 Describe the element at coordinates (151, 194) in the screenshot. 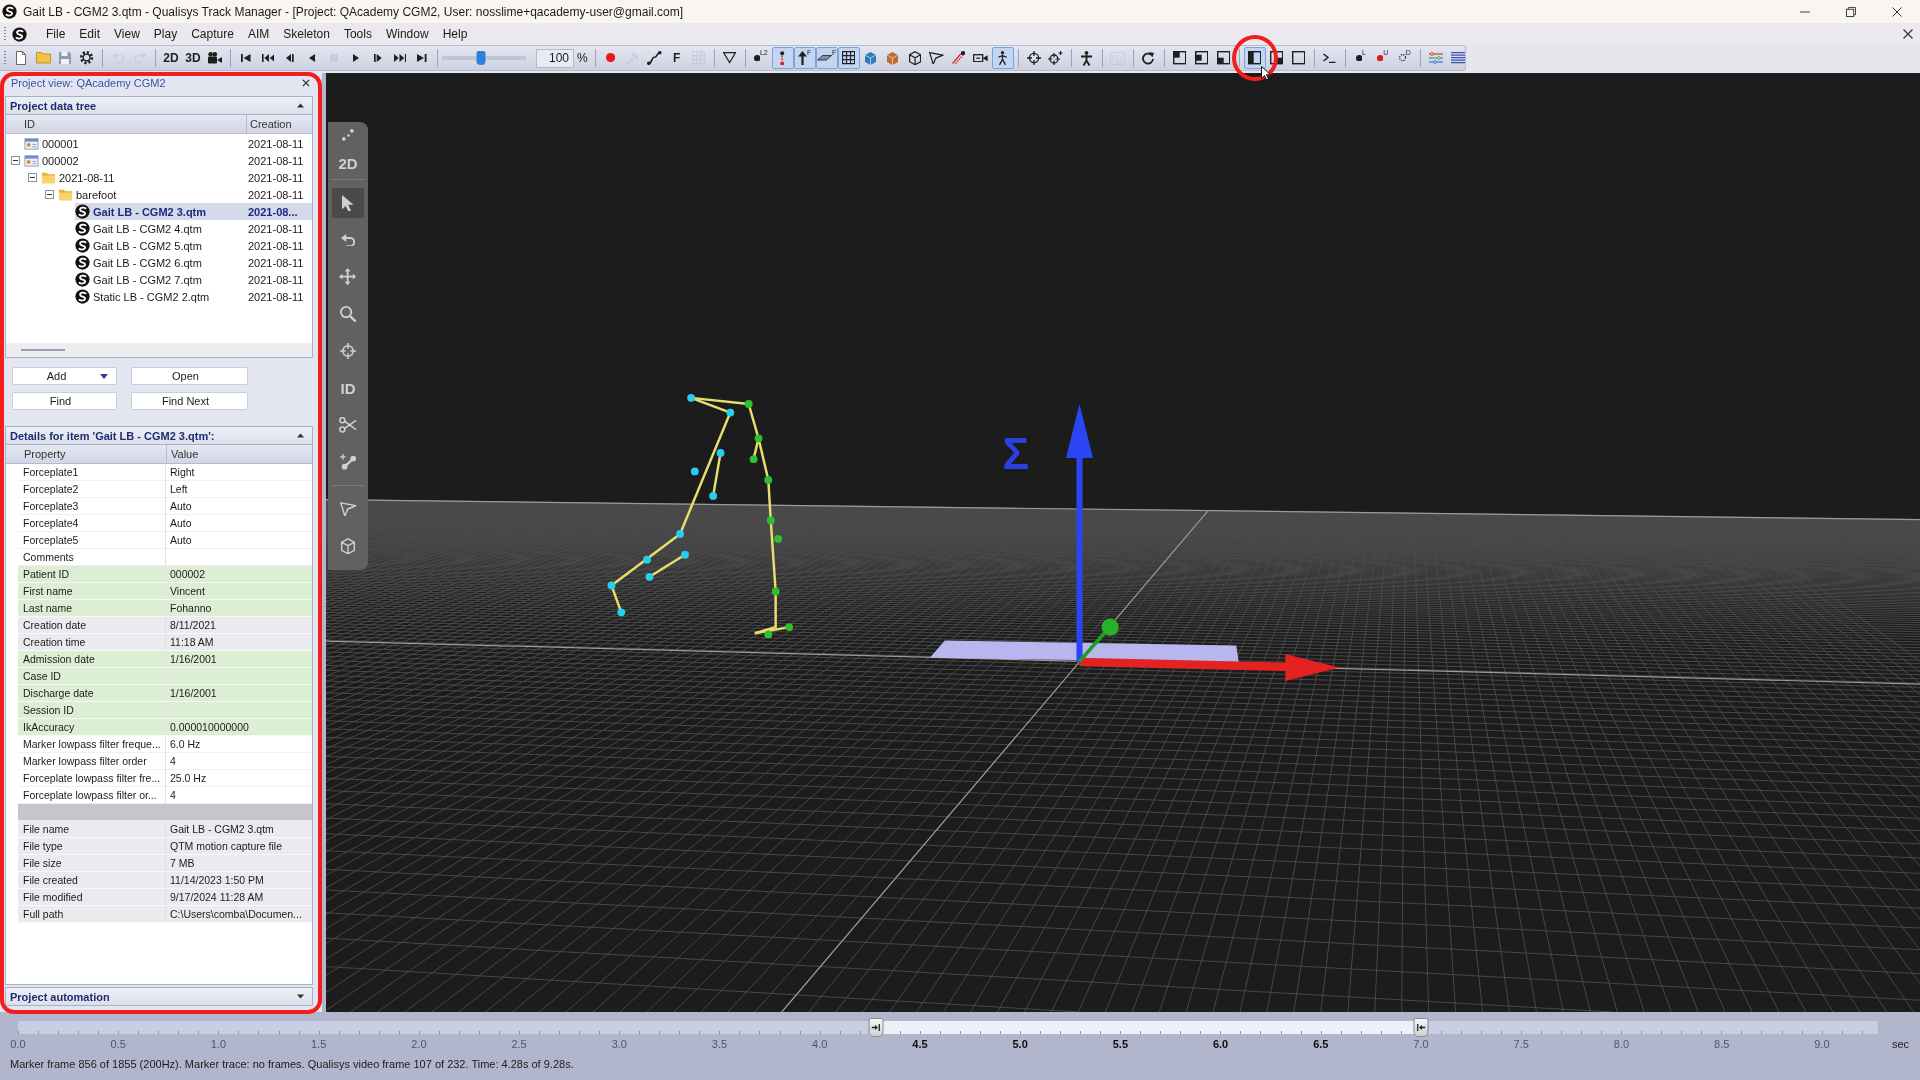

I see `tree-item: barefoot` at that location.